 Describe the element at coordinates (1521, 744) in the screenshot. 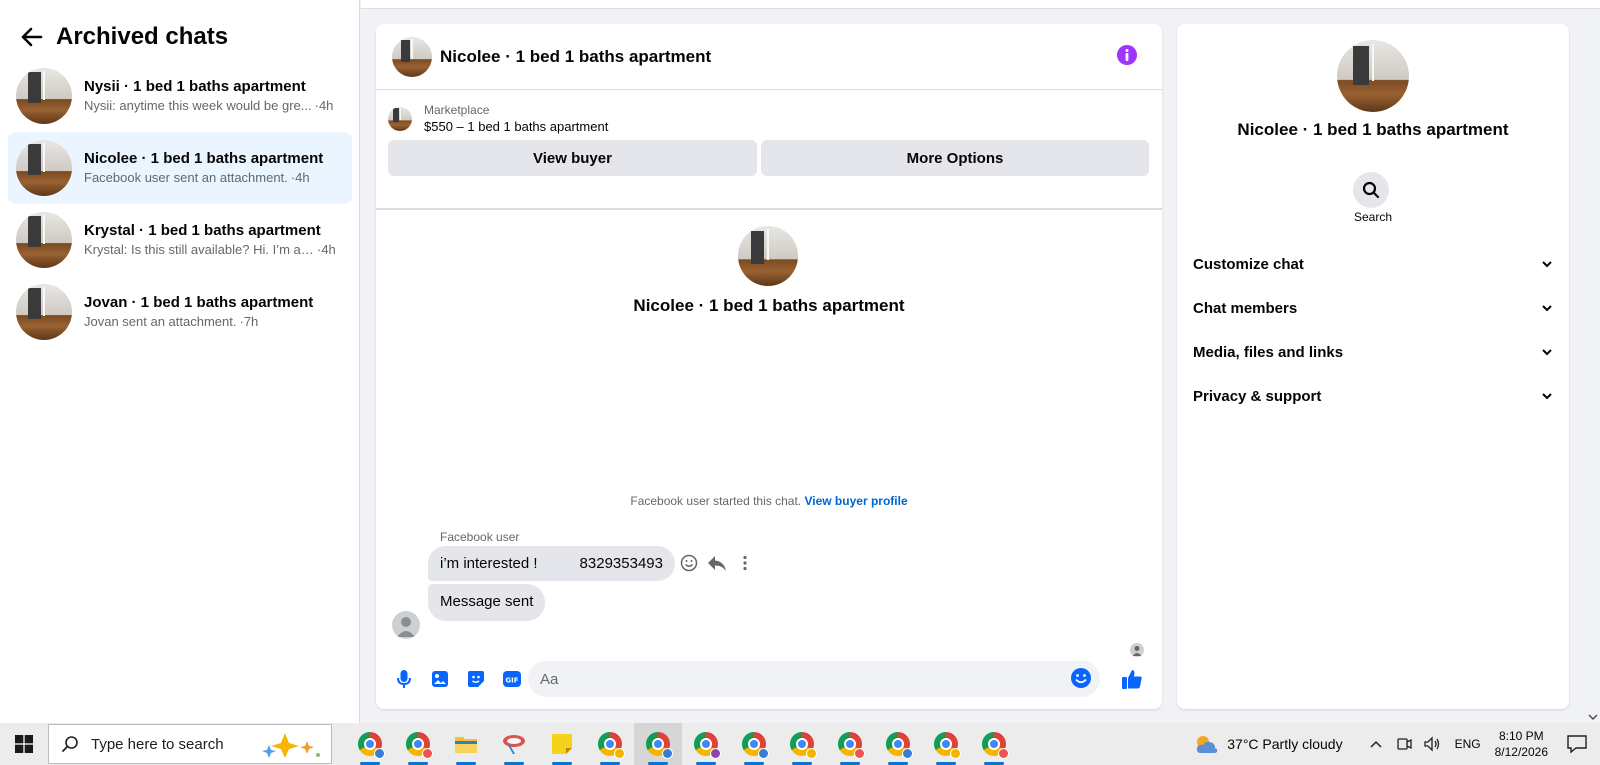

I see `taskbar-clock: 8:10 PM 8/12/2026` at that location.